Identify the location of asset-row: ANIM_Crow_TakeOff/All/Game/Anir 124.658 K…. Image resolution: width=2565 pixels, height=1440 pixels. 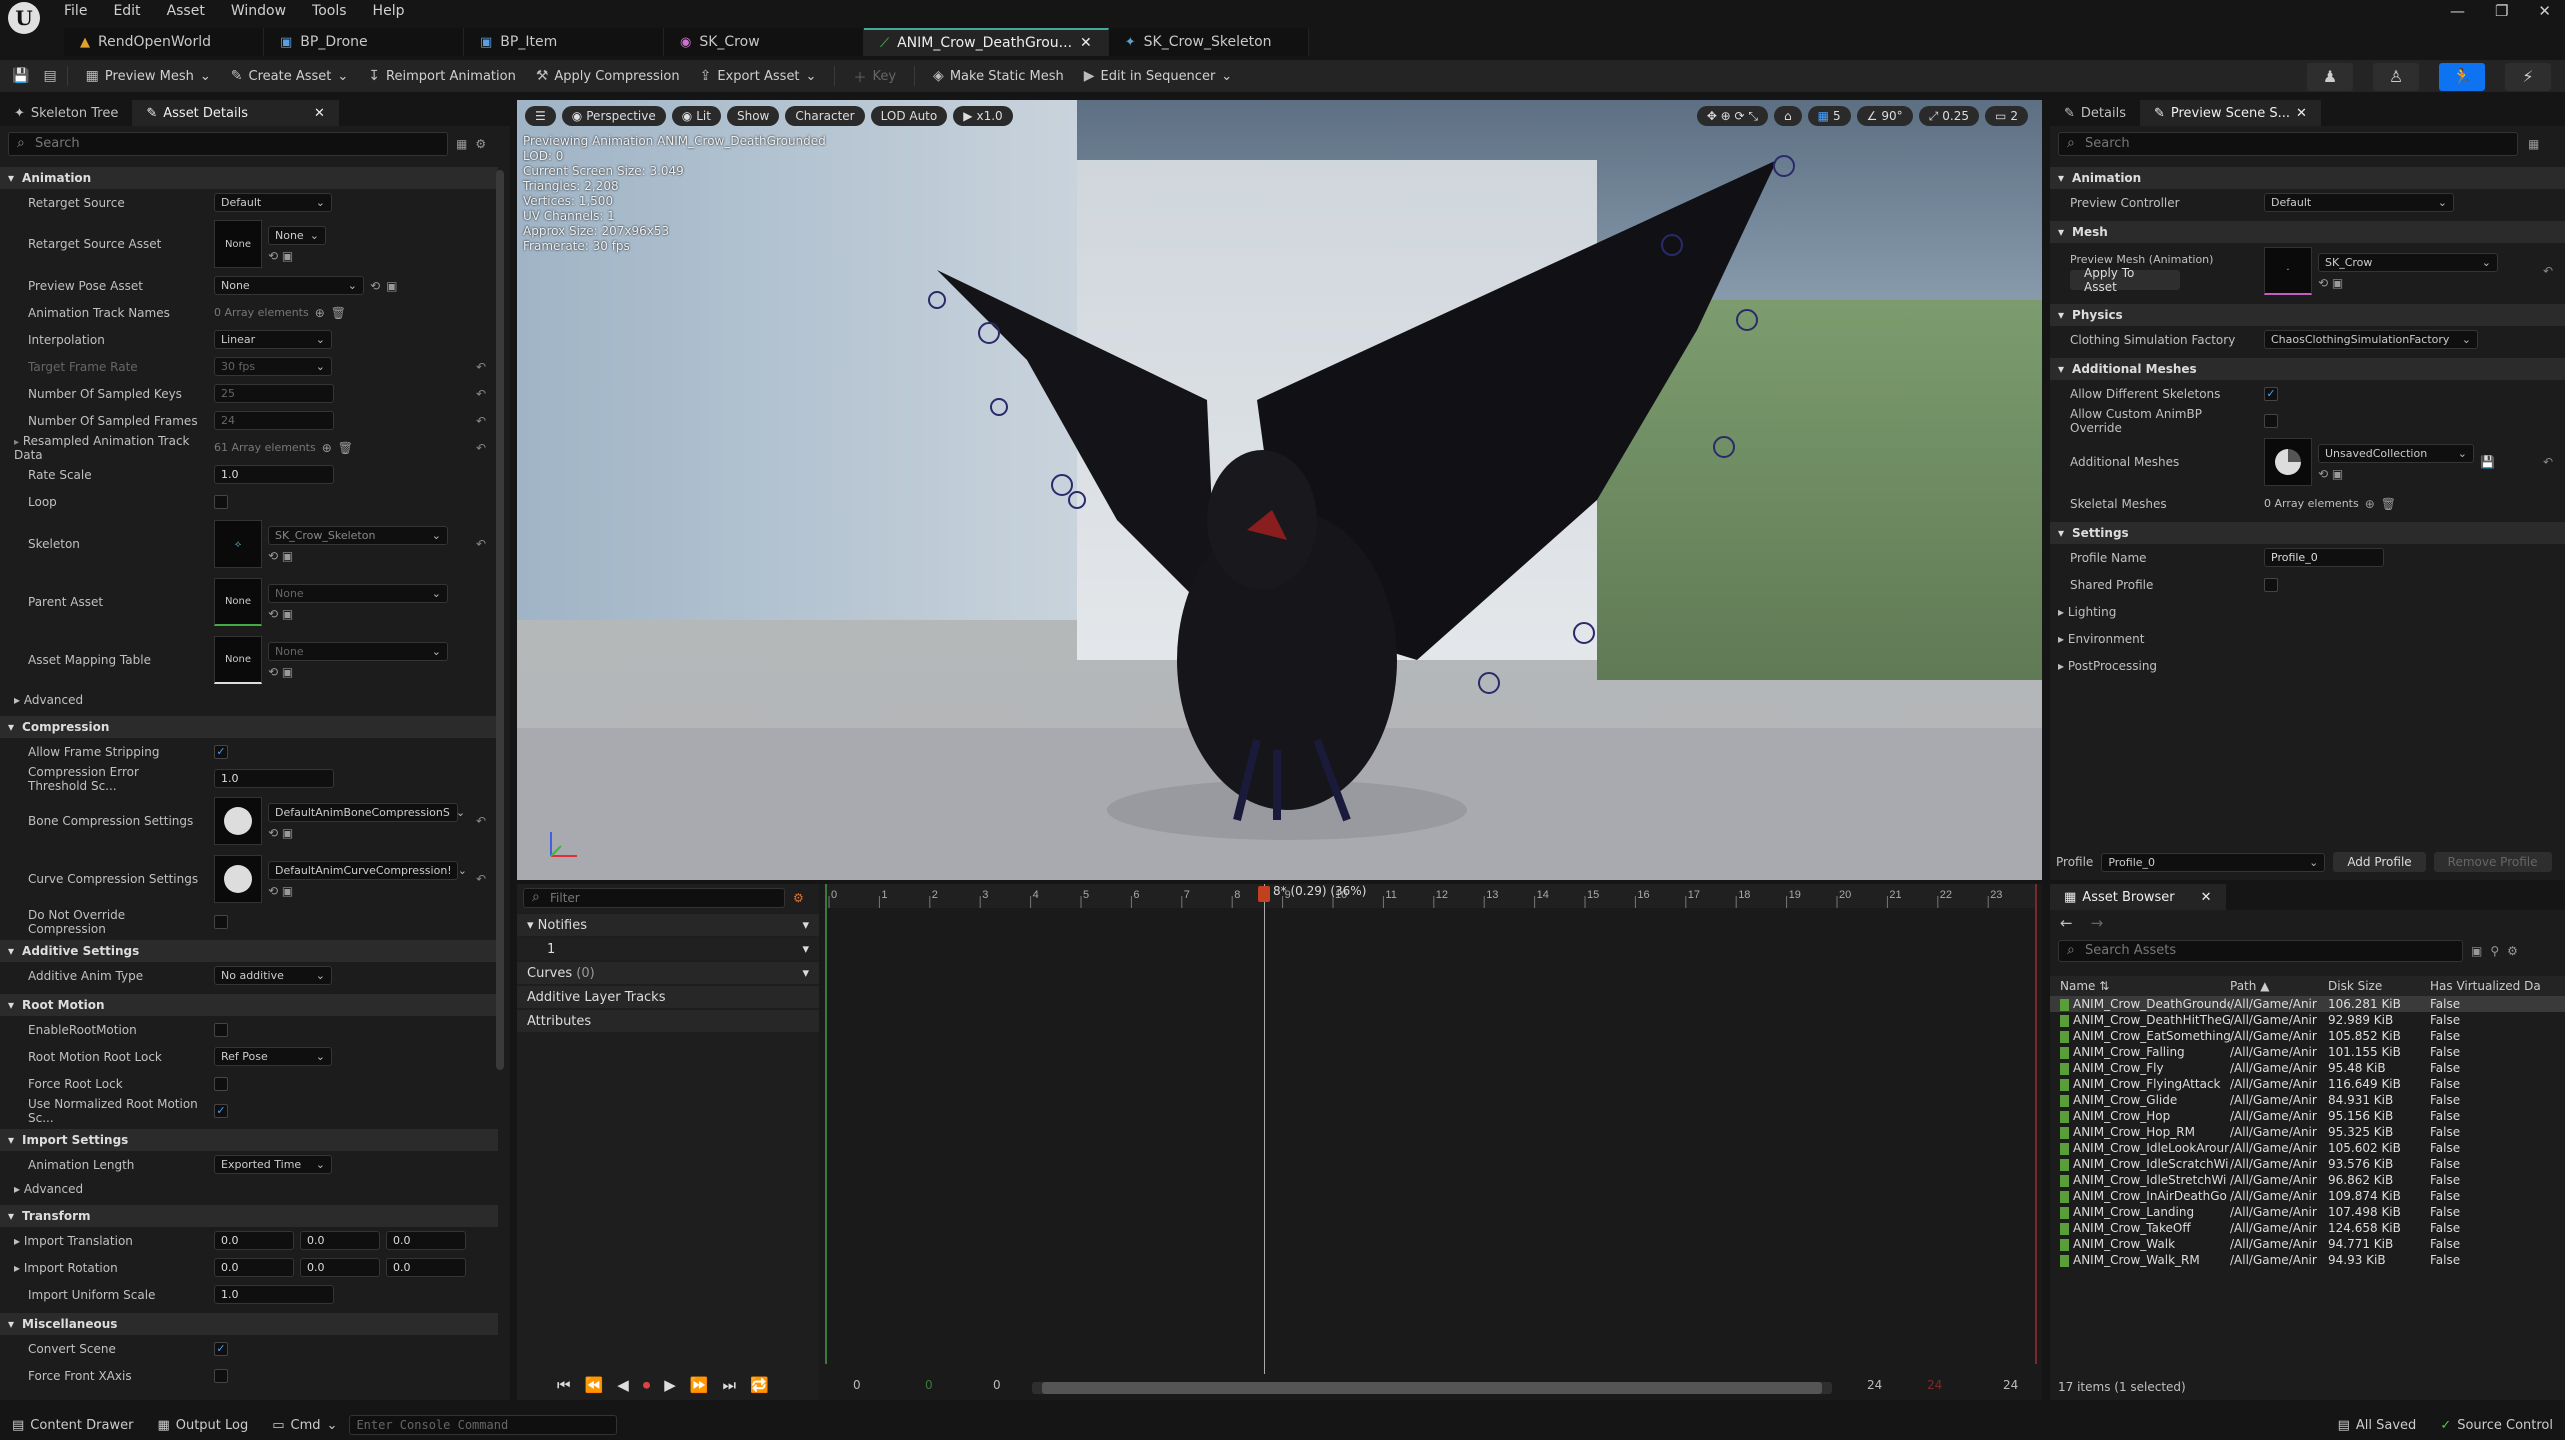
(2307, 1228).